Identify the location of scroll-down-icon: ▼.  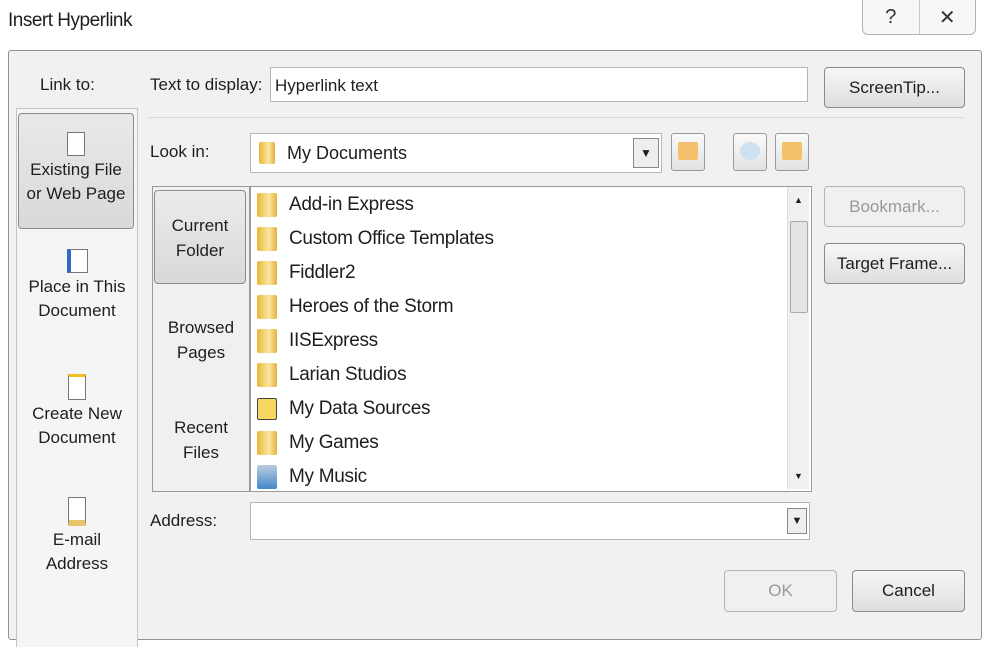
(798, 476).